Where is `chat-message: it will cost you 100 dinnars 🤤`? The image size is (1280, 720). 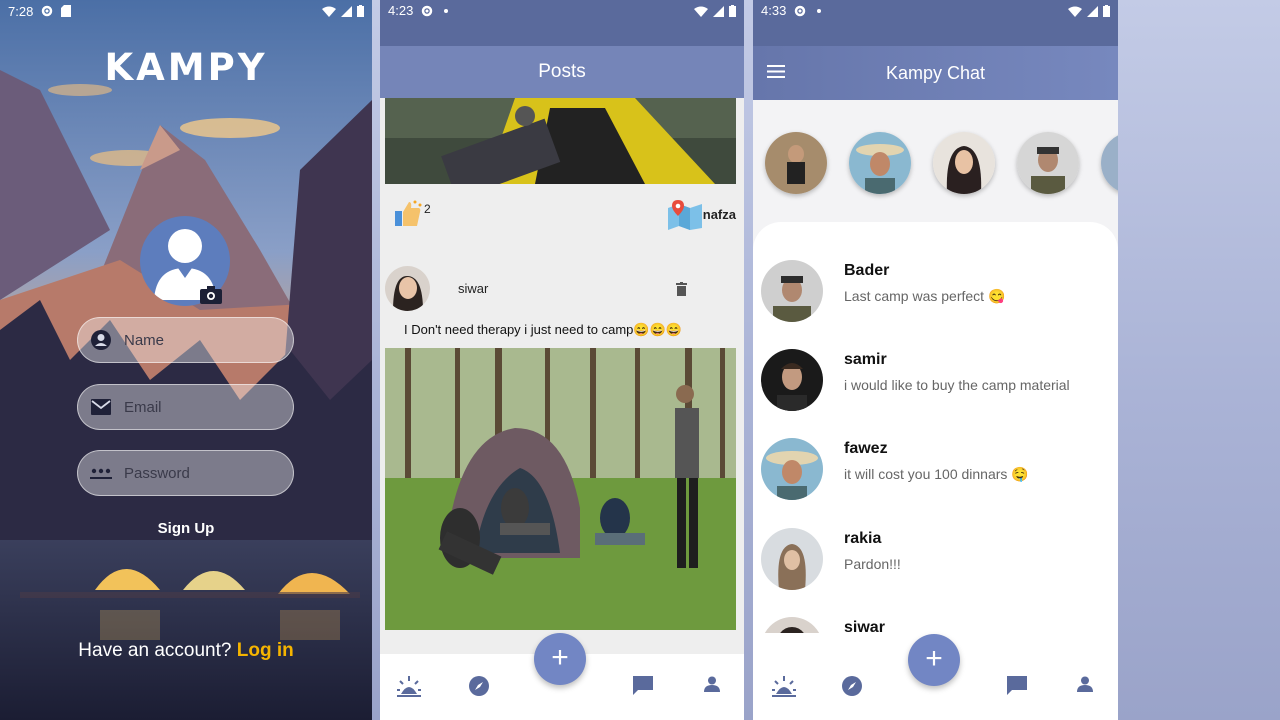 chat-message: it will cost you 100 dinnars 🤤 is located at coordinates (936, 474).